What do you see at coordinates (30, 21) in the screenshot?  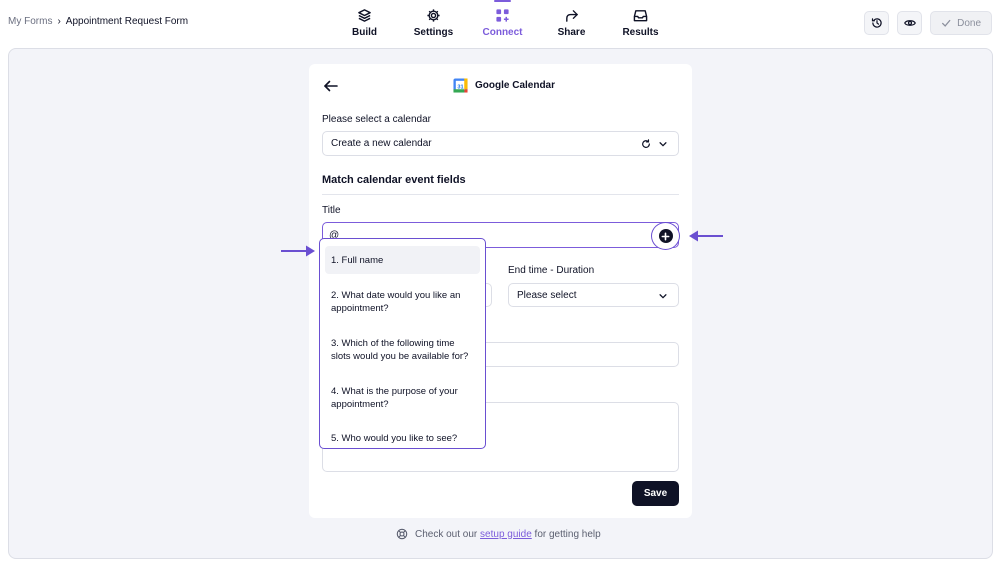 I see `breadcrumb-my-forms: My Forms` at bounding box center [30, 21].